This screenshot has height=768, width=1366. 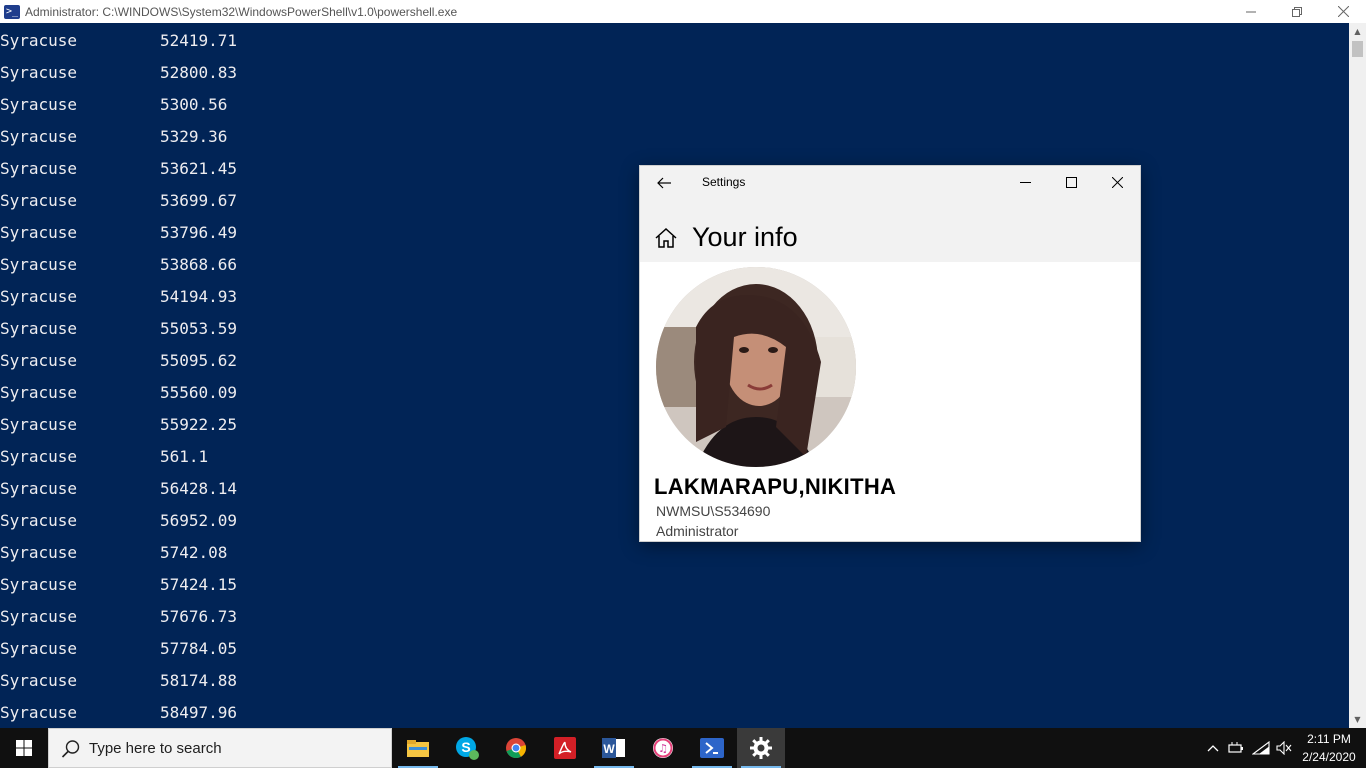 I want to click on skype-icon: S, so click(x=467, y=748).